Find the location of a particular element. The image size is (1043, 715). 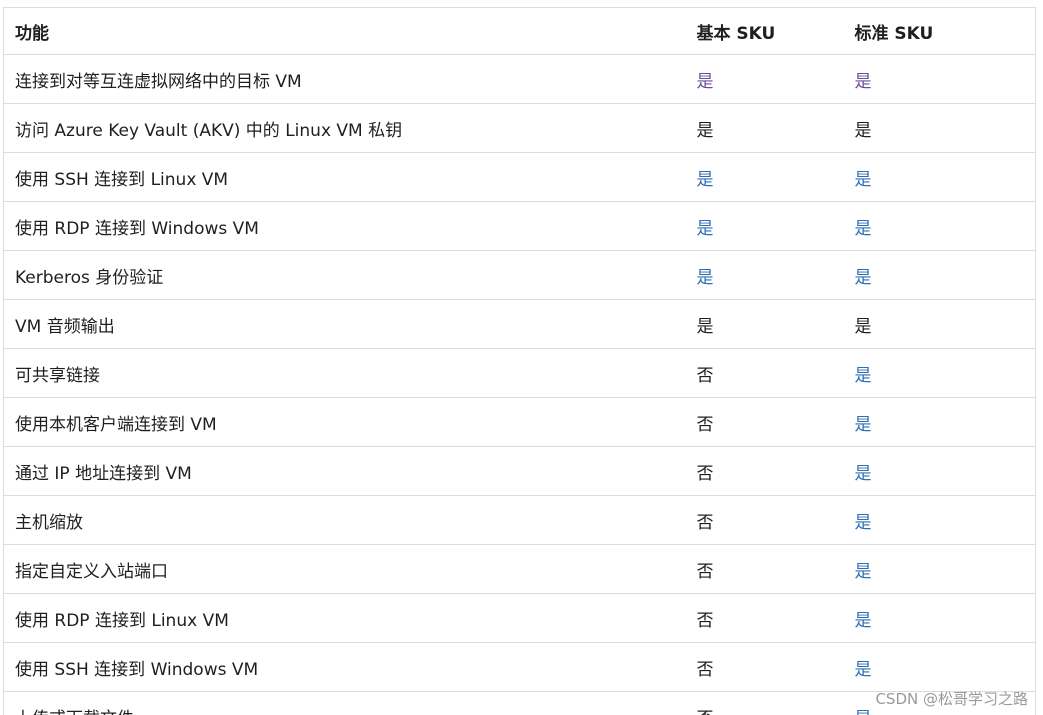

feature-cell: 通过 IP 地址连接到 VM is located at coordinates (344, 471).